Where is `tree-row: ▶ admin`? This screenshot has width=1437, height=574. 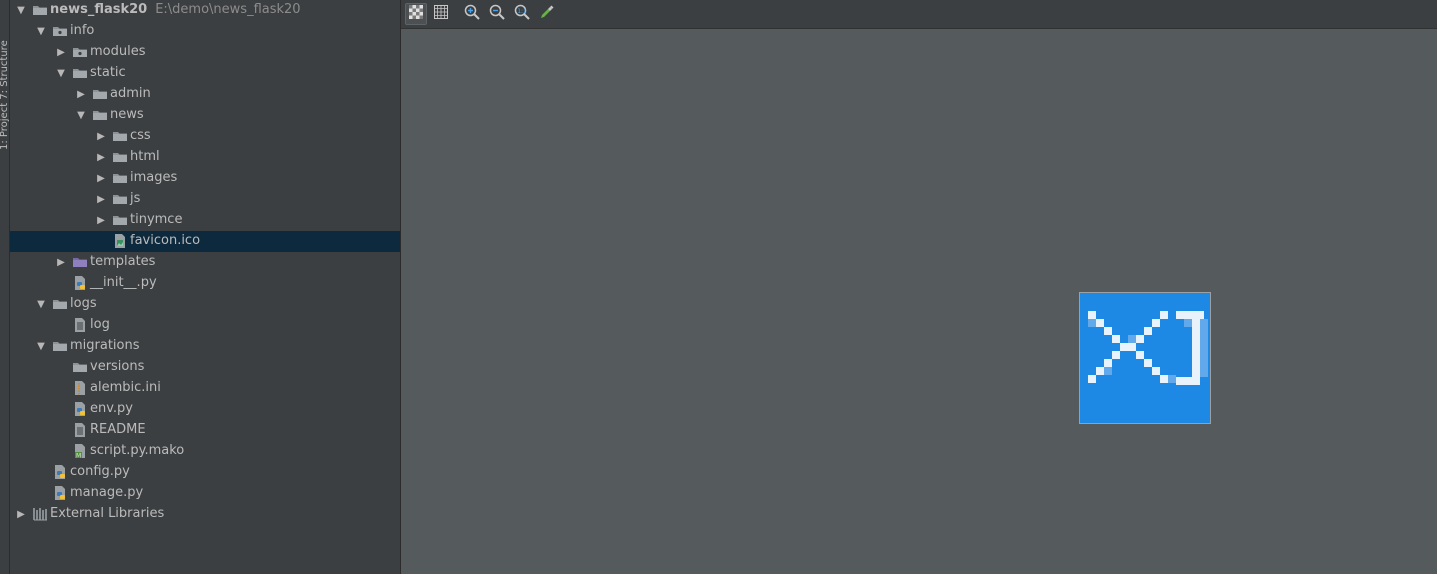
tree-row: ▶ admin is located at coordinates (205, 94).